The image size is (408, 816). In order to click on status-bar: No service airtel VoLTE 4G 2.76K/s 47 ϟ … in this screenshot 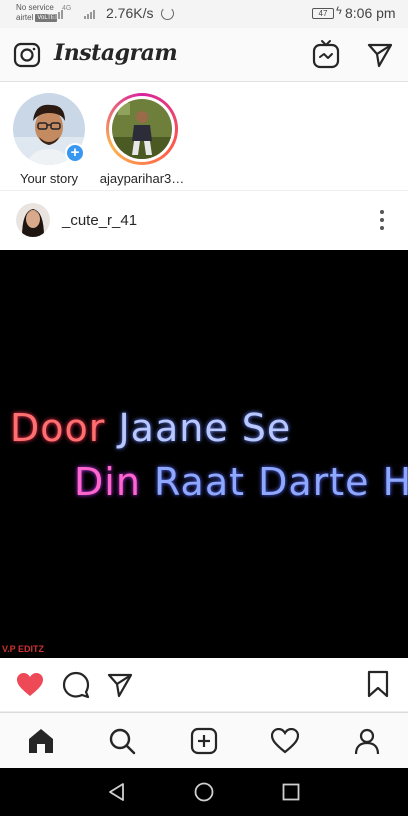, I will do `click(204, 14)`.